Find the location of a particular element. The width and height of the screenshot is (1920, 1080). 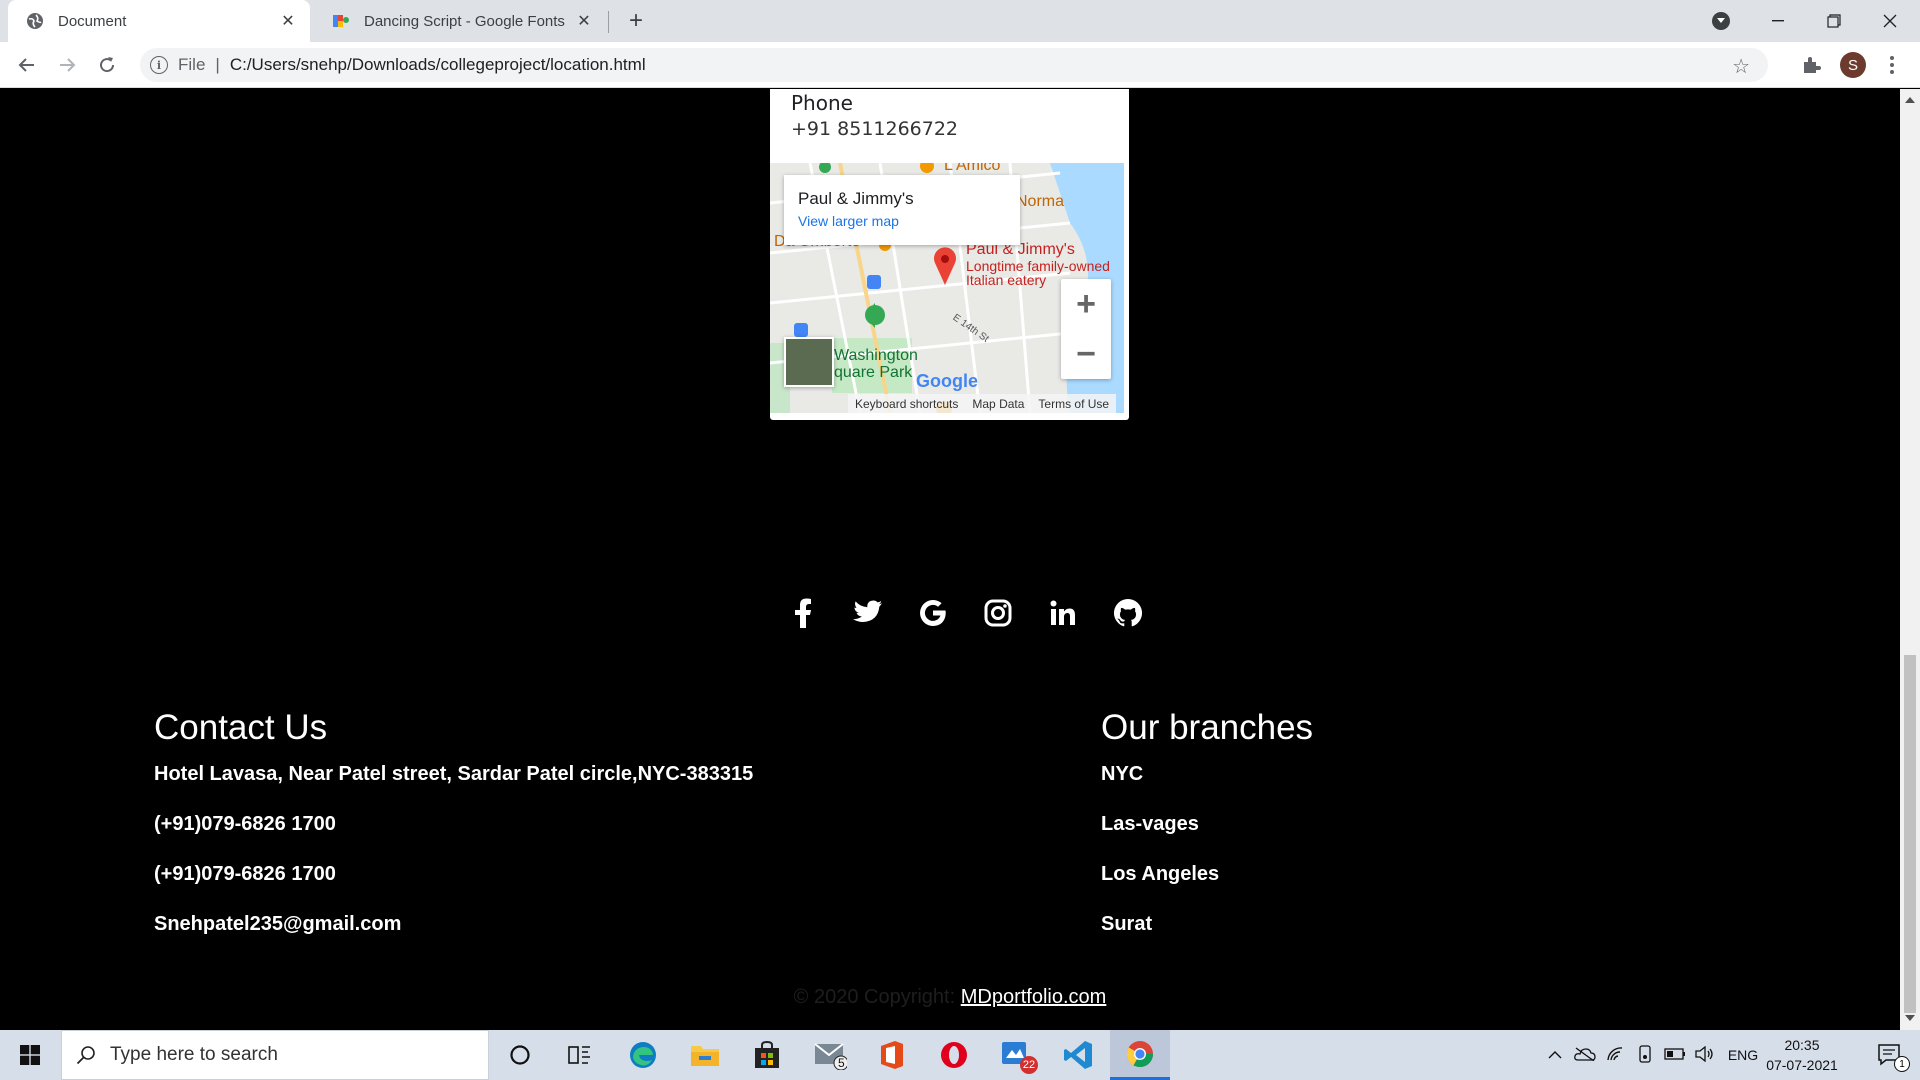

onedrive-icon is located at coordinates (1585, 1055).